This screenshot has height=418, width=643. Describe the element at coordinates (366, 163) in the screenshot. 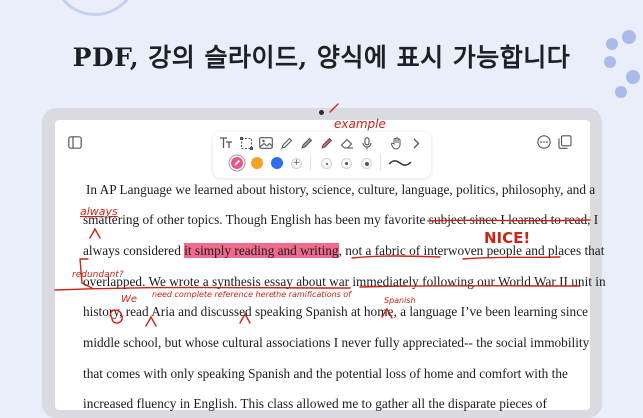

I see `stroke-size-large` at that location.